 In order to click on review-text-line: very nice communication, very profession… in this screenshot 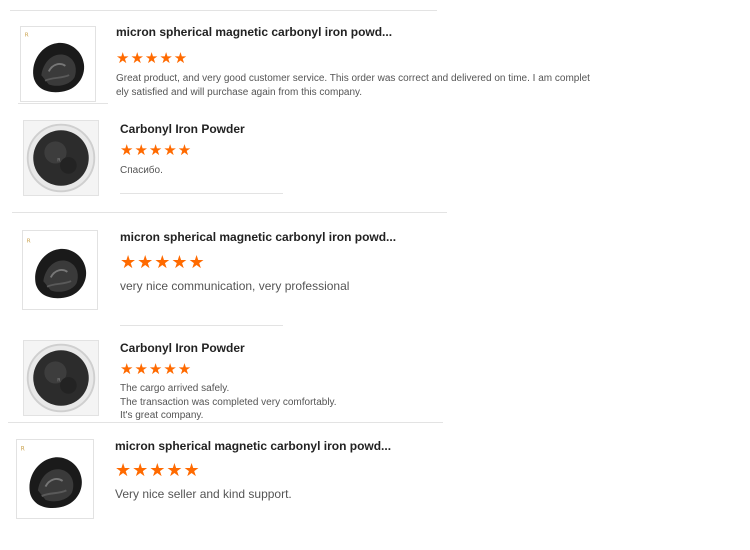, I will do `click(235, 286)`.